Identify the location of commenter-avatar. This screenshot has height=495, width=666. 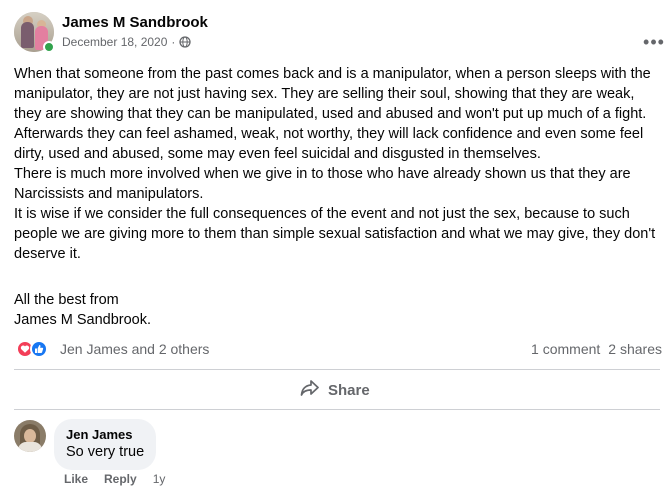
(30, 436).